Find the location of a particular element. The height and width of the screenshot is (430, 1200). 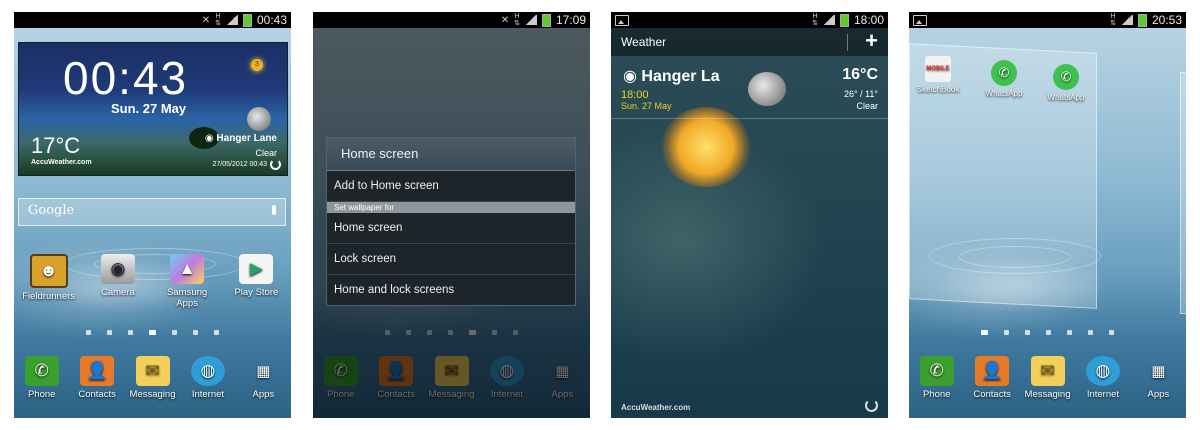

dialog-title: Home screen is located at coordinates (451, 154).